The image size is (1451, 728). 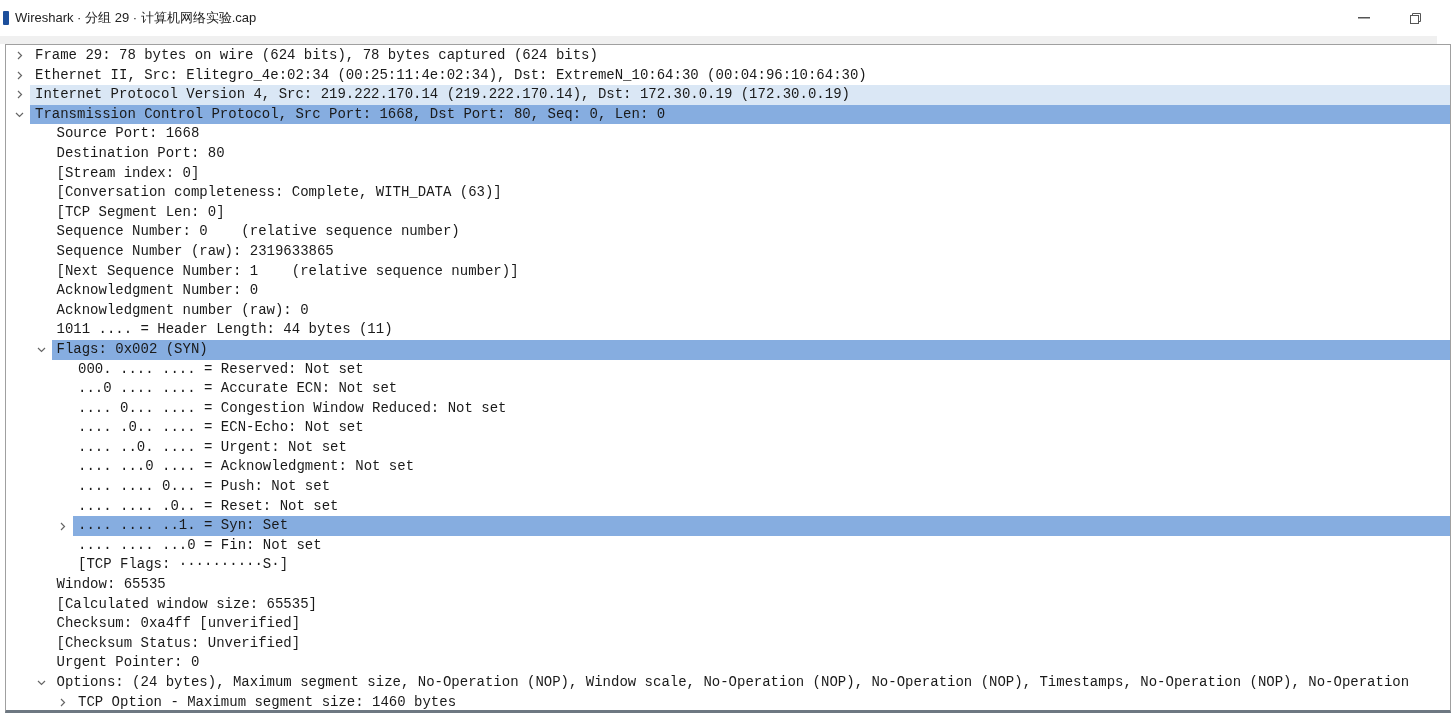 I want to click on minimize-icon, so click(x=1364, y=18).